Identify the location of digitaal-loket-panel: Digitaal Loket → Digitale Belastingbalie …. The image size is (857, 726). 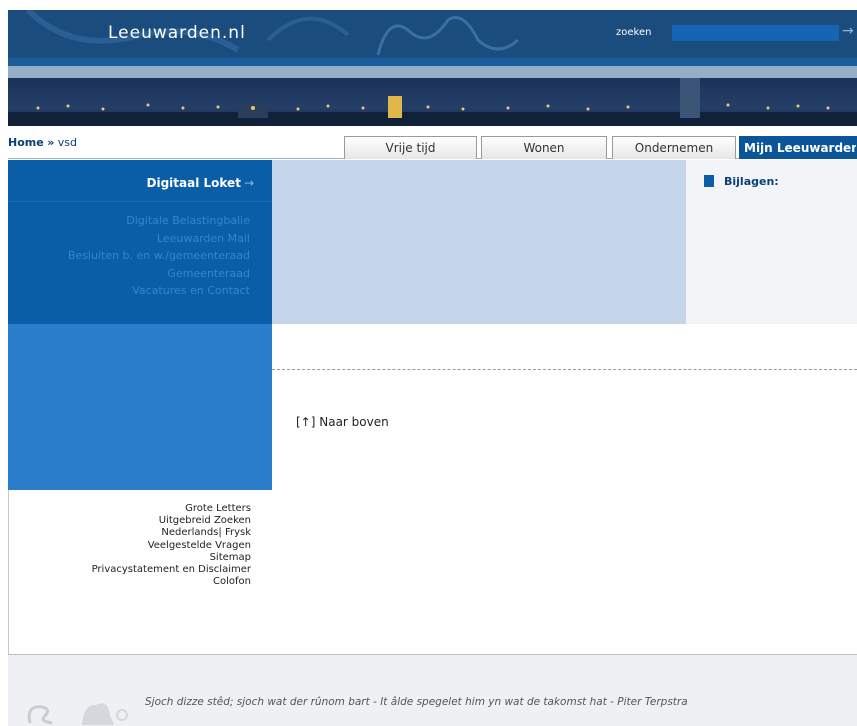
(140, 242).